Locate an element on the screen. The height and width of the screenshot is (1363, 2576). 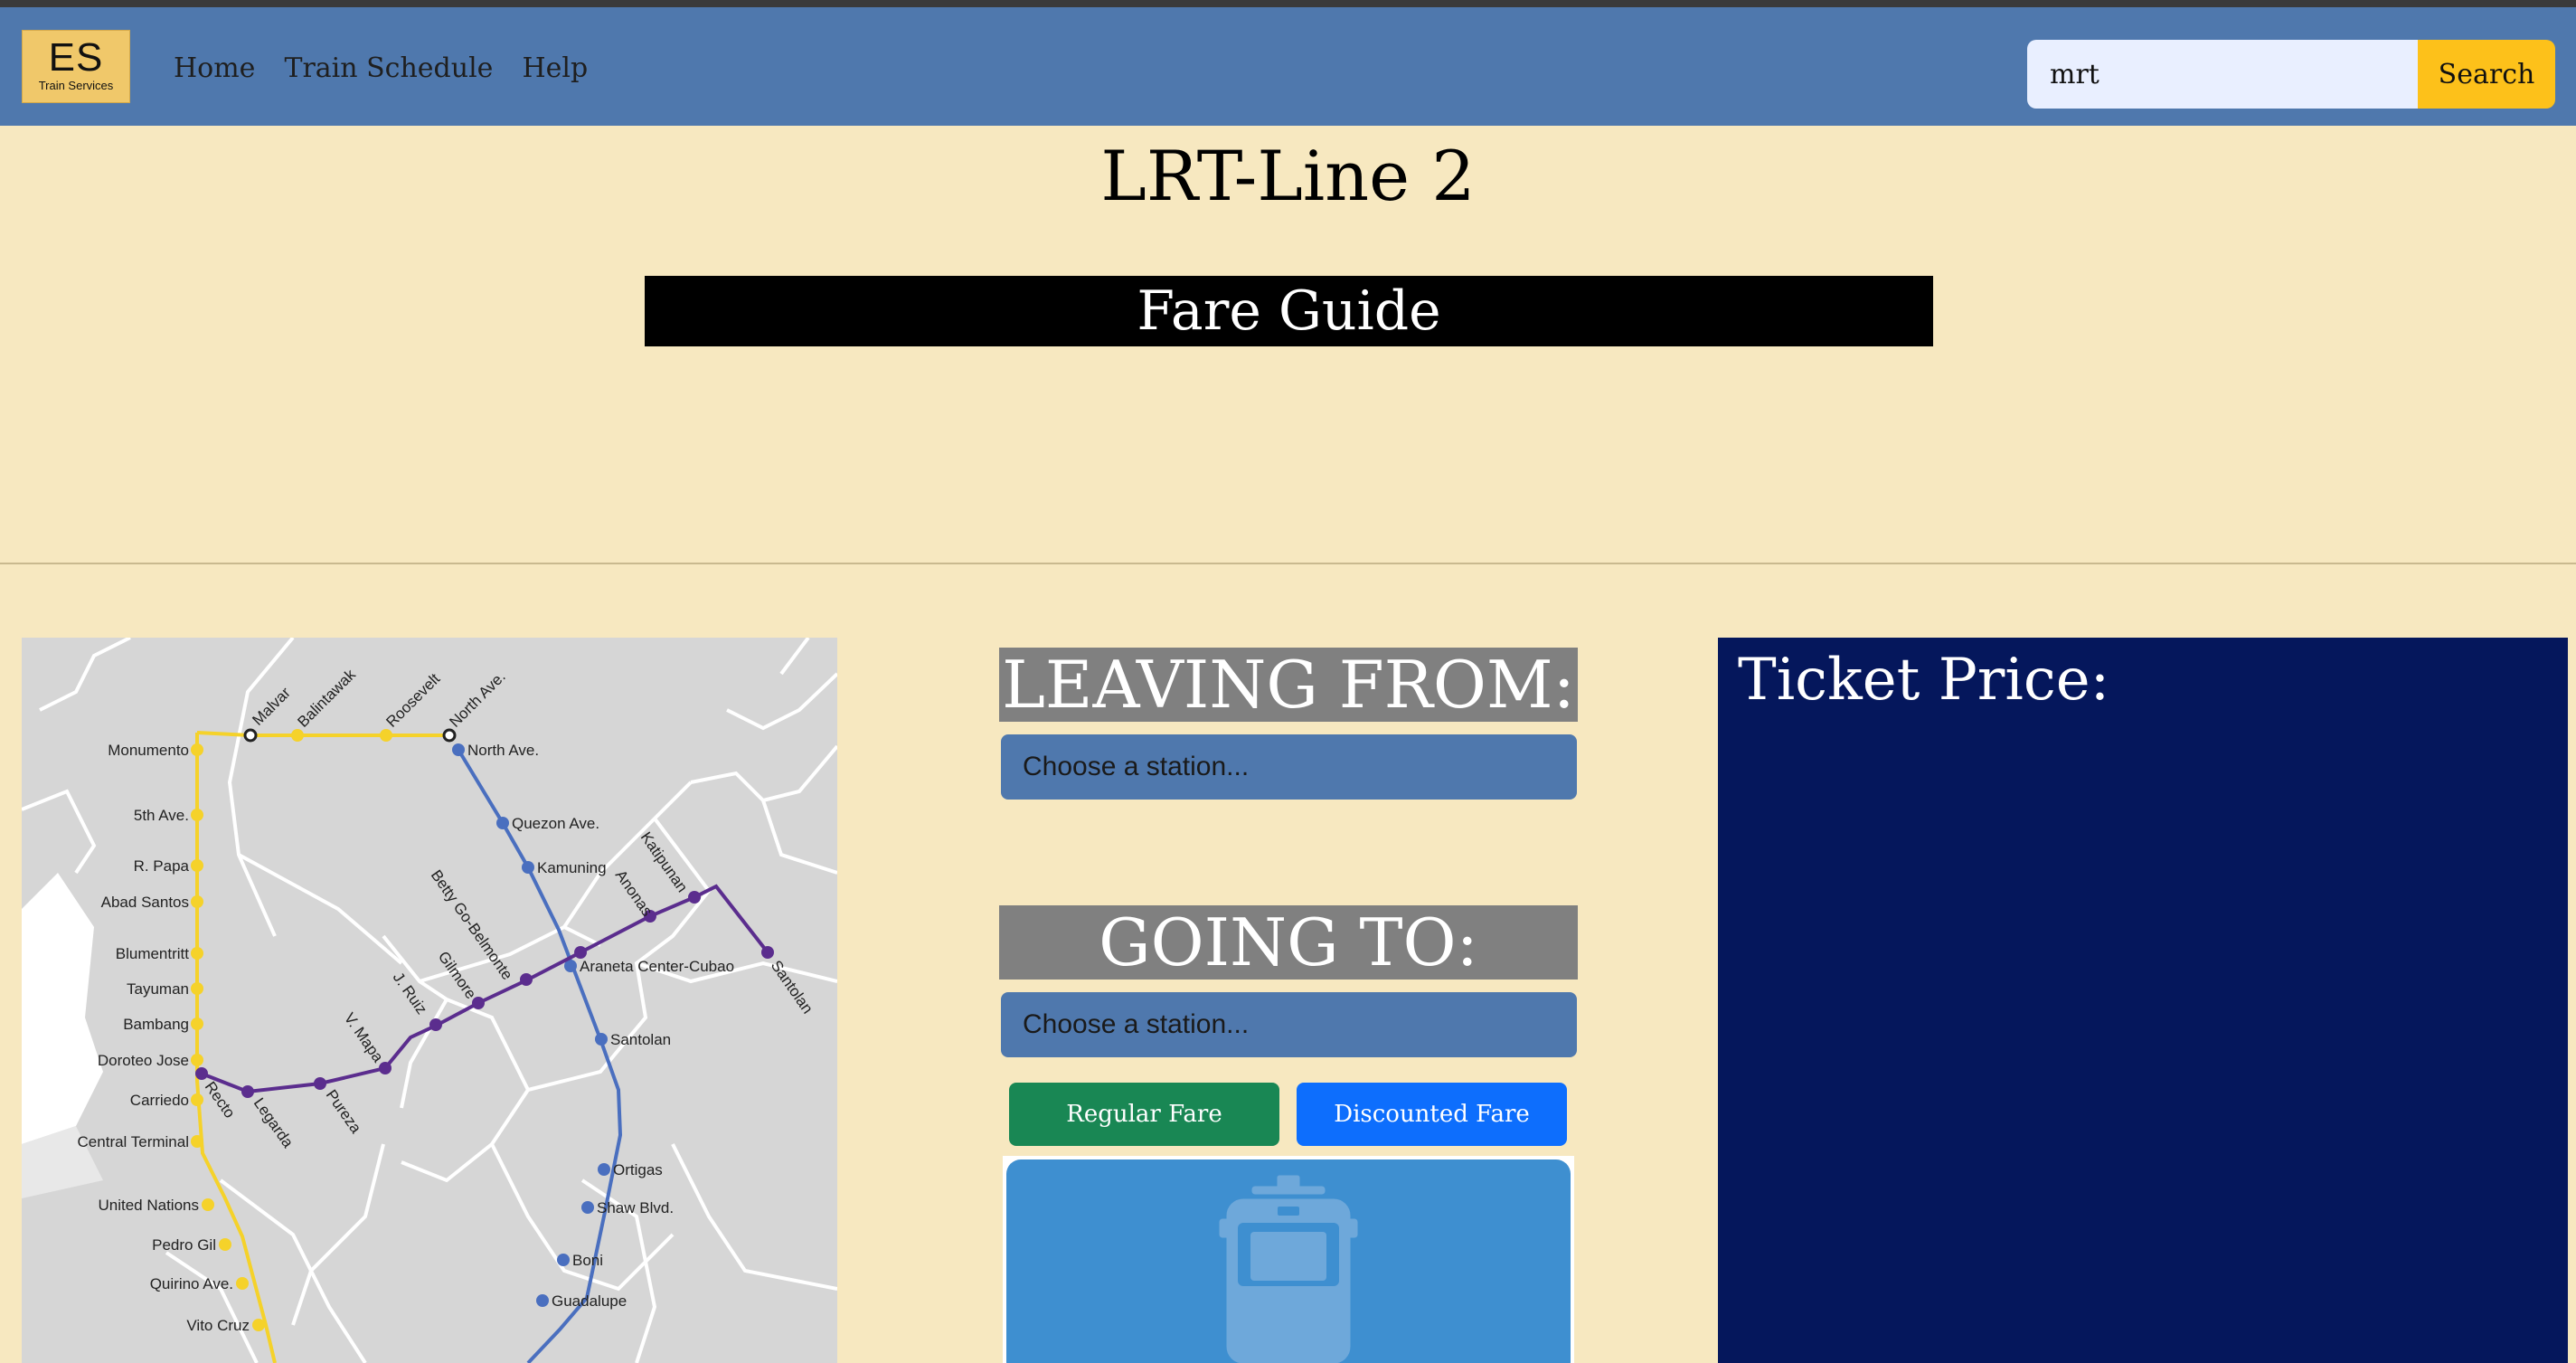
label-north-ave: North Ave. is located at coordinates (503, 750).